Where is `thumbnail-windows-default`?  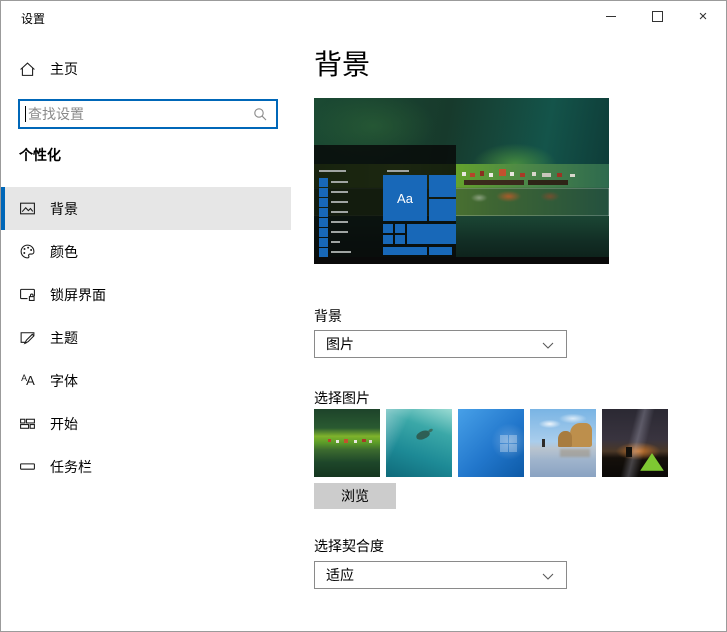 thumbnail-windows-default is located at coordinates (491, 443).